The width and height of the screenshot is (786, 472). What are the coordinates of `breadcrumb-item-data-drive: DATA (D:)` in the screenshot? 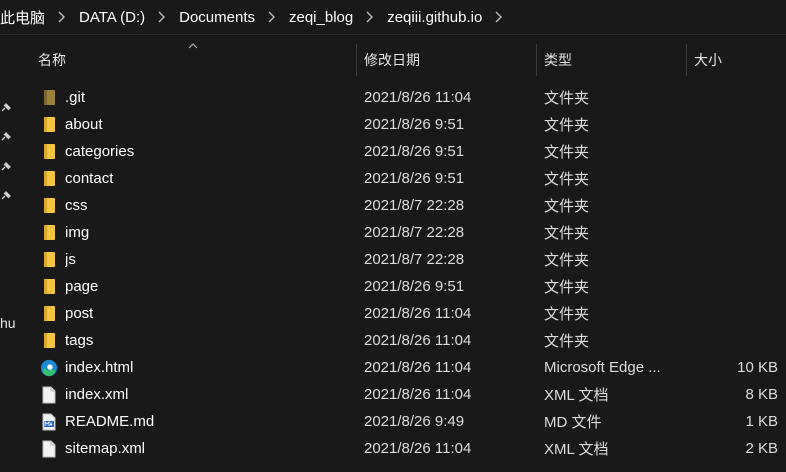 It's located at (112, 17).